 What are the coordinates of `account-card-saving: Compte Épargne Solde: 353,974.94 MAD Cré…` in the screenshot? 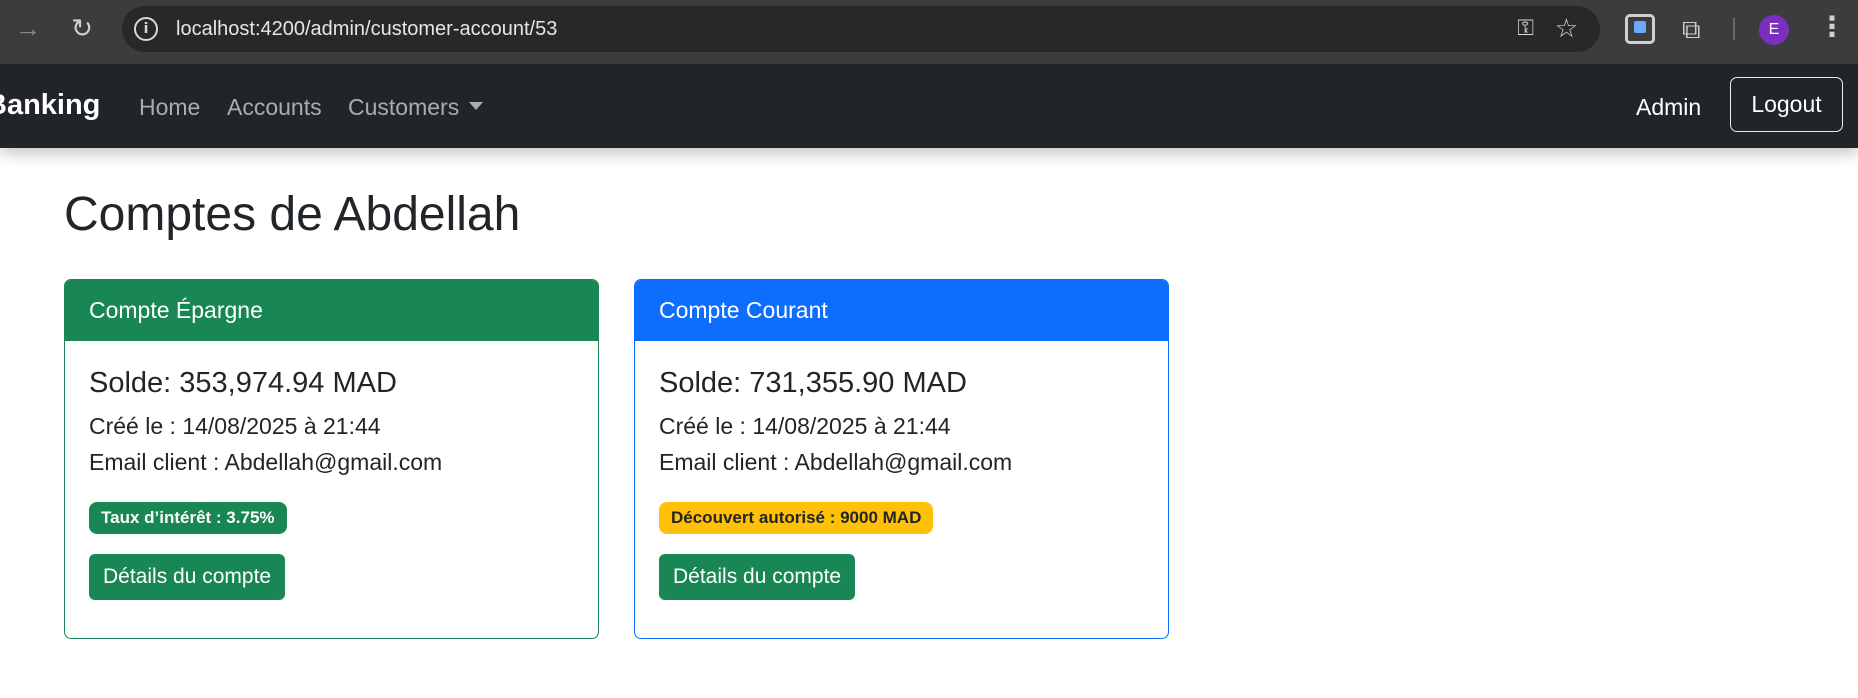 It's located at (331, 459).